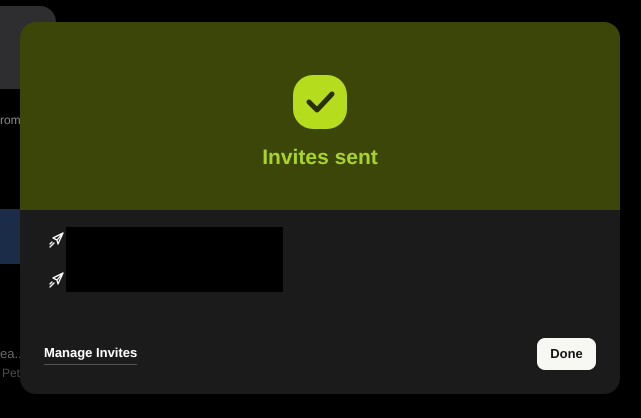 The image size is (641, 418). What do you see at coordinates (12, 373) in the screenshot?
I see `truncated-text: Pet` at bounding box center [12, 373].